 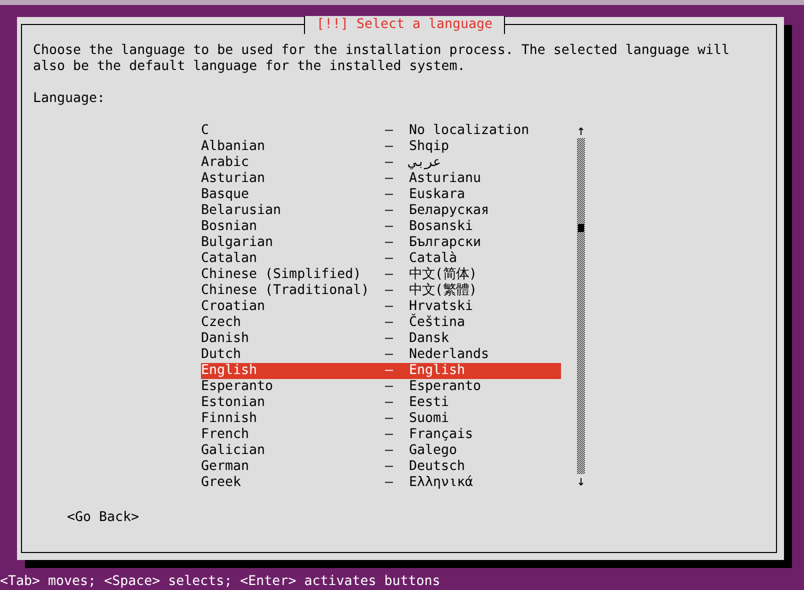 I want to click on language-list-item: Danish – Dansk, so click(x=381, y=339).